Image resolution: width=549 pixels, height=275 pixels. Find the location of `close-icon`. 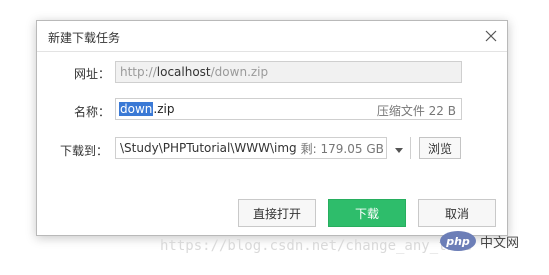

close-icon is located at coordinates (491, 36).